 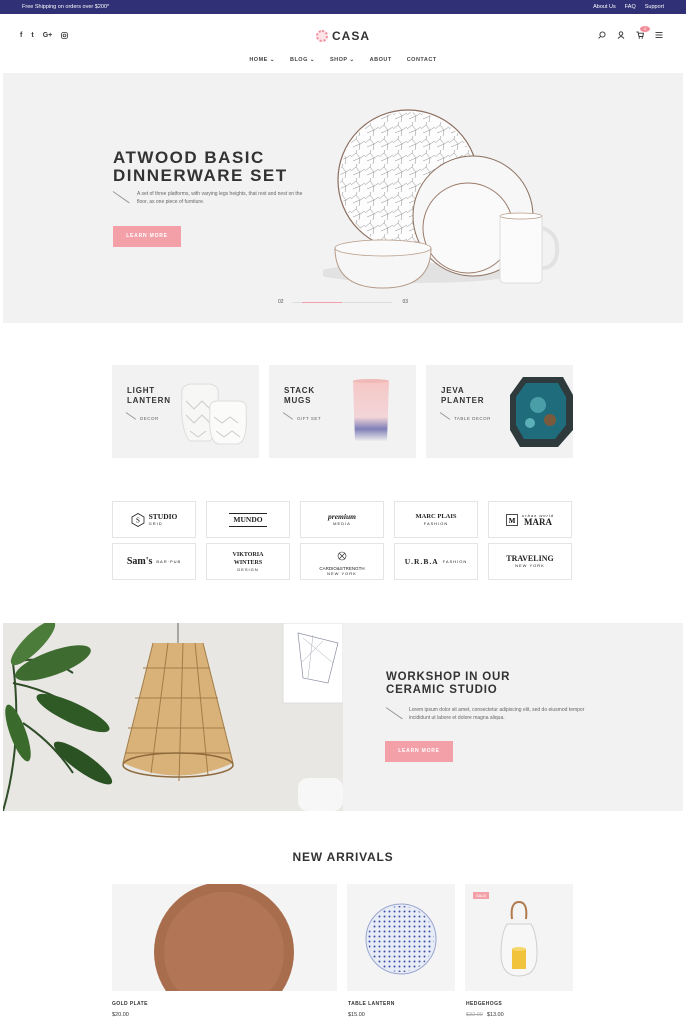 I want to click on product-card-gold-plate, so click(x=224, y=937).